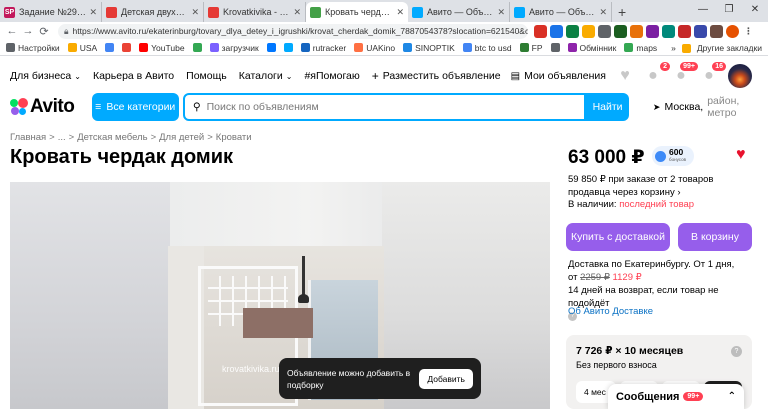  I want to click on profile-icon, so click(732, 31).